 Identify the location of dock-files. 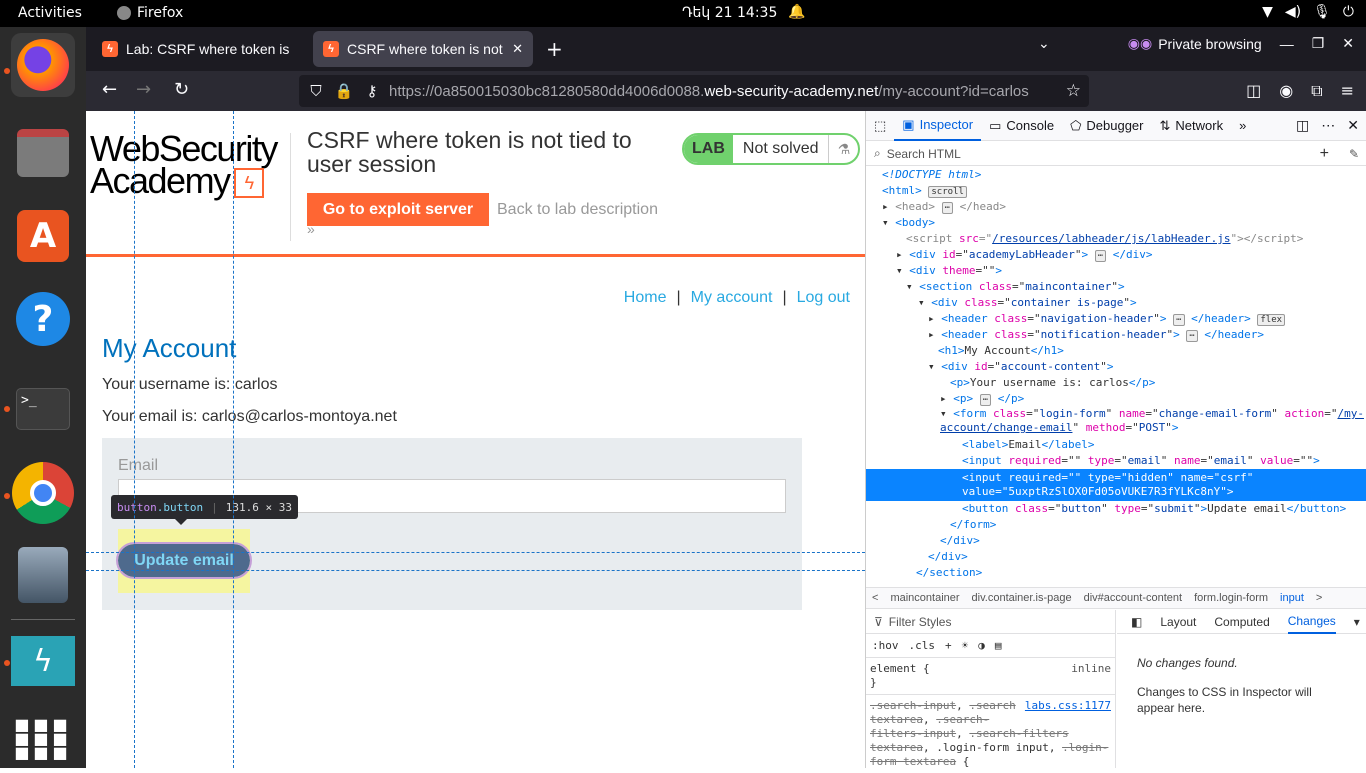
(43, 153).